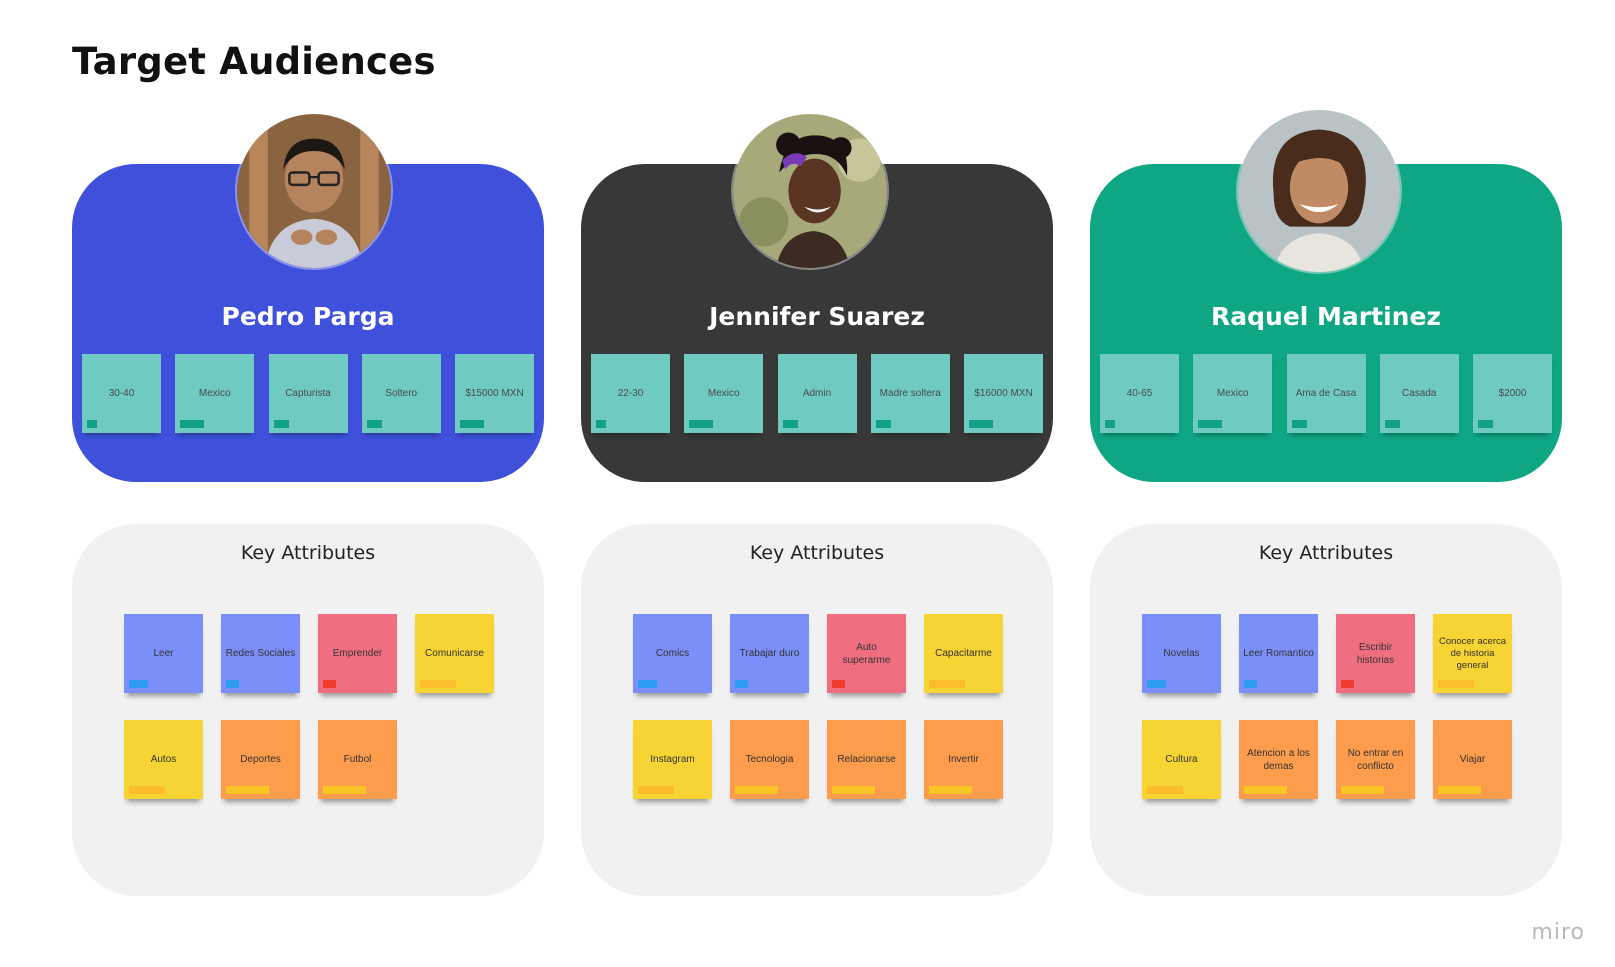 The image size is (1615, 967). What do you see at coordinates (1326, 316) in the screenshot?
I see `persona-name: Raquel Martinez` at bounding box center [1326, 316].